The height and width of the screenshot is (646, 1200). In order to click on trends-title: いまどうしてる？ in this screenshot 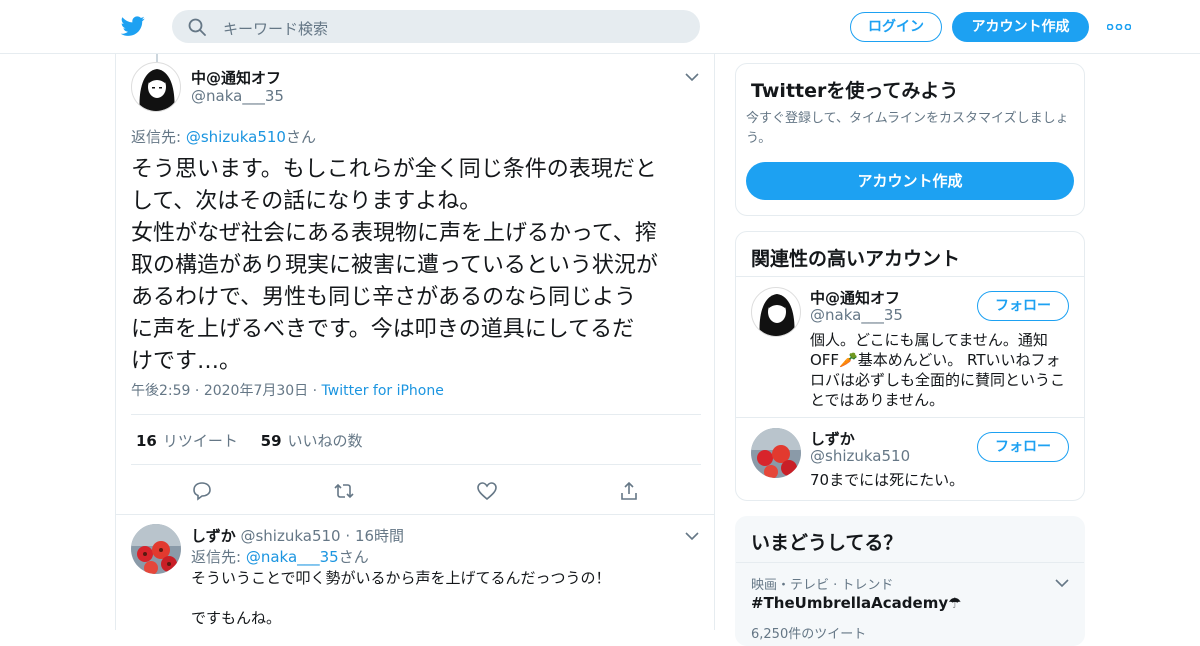, I will do `click(827, 543)`.